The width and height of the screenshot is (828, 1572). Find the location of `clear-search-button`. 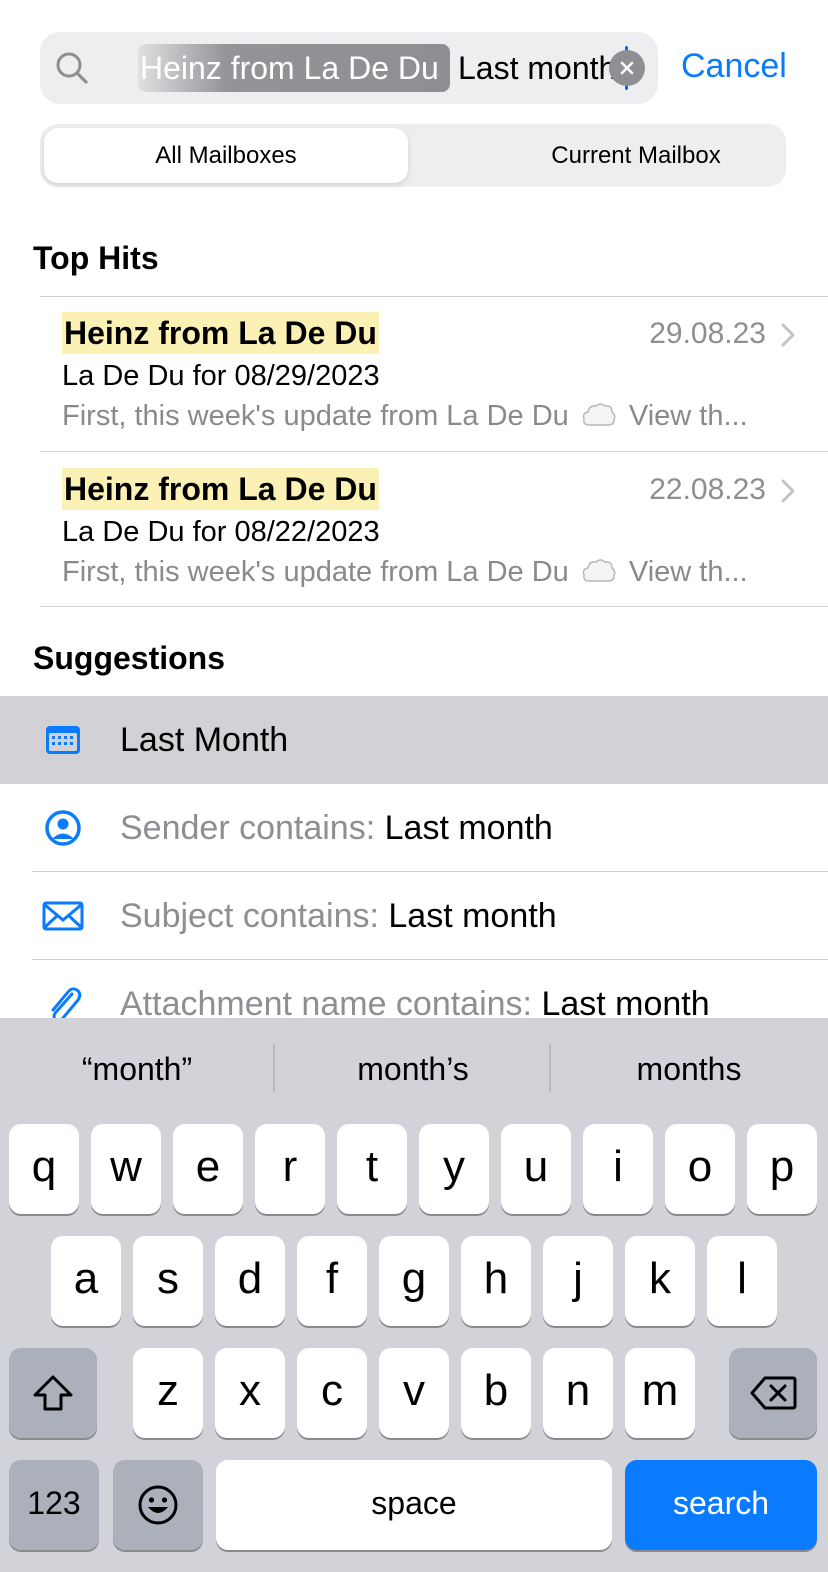

clear-search-button is located at coordinates (627, 68).